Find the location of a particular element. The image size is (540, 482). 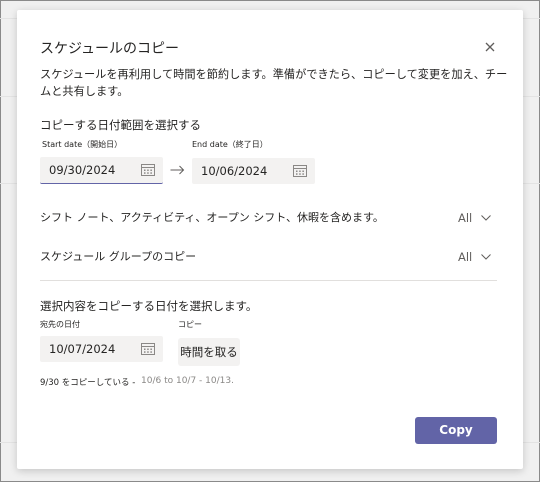

include-items-label: シフト ノート、アクティビティ、オープン シフト、休暇を含めます。 is located at coordinates (212, 217).